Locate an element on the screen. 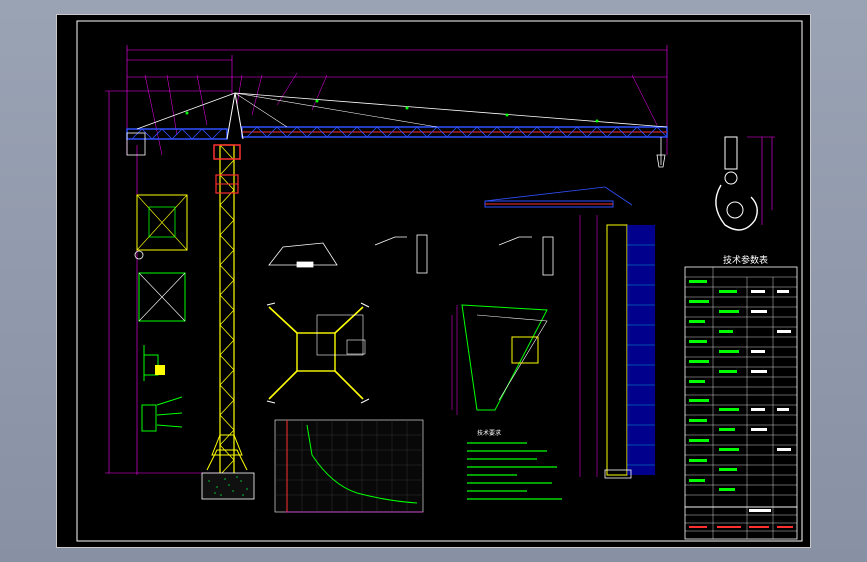 Image resolution: width=867 pixels, height=562 pixels. left-detail-views is located at coordinates (161, 313).